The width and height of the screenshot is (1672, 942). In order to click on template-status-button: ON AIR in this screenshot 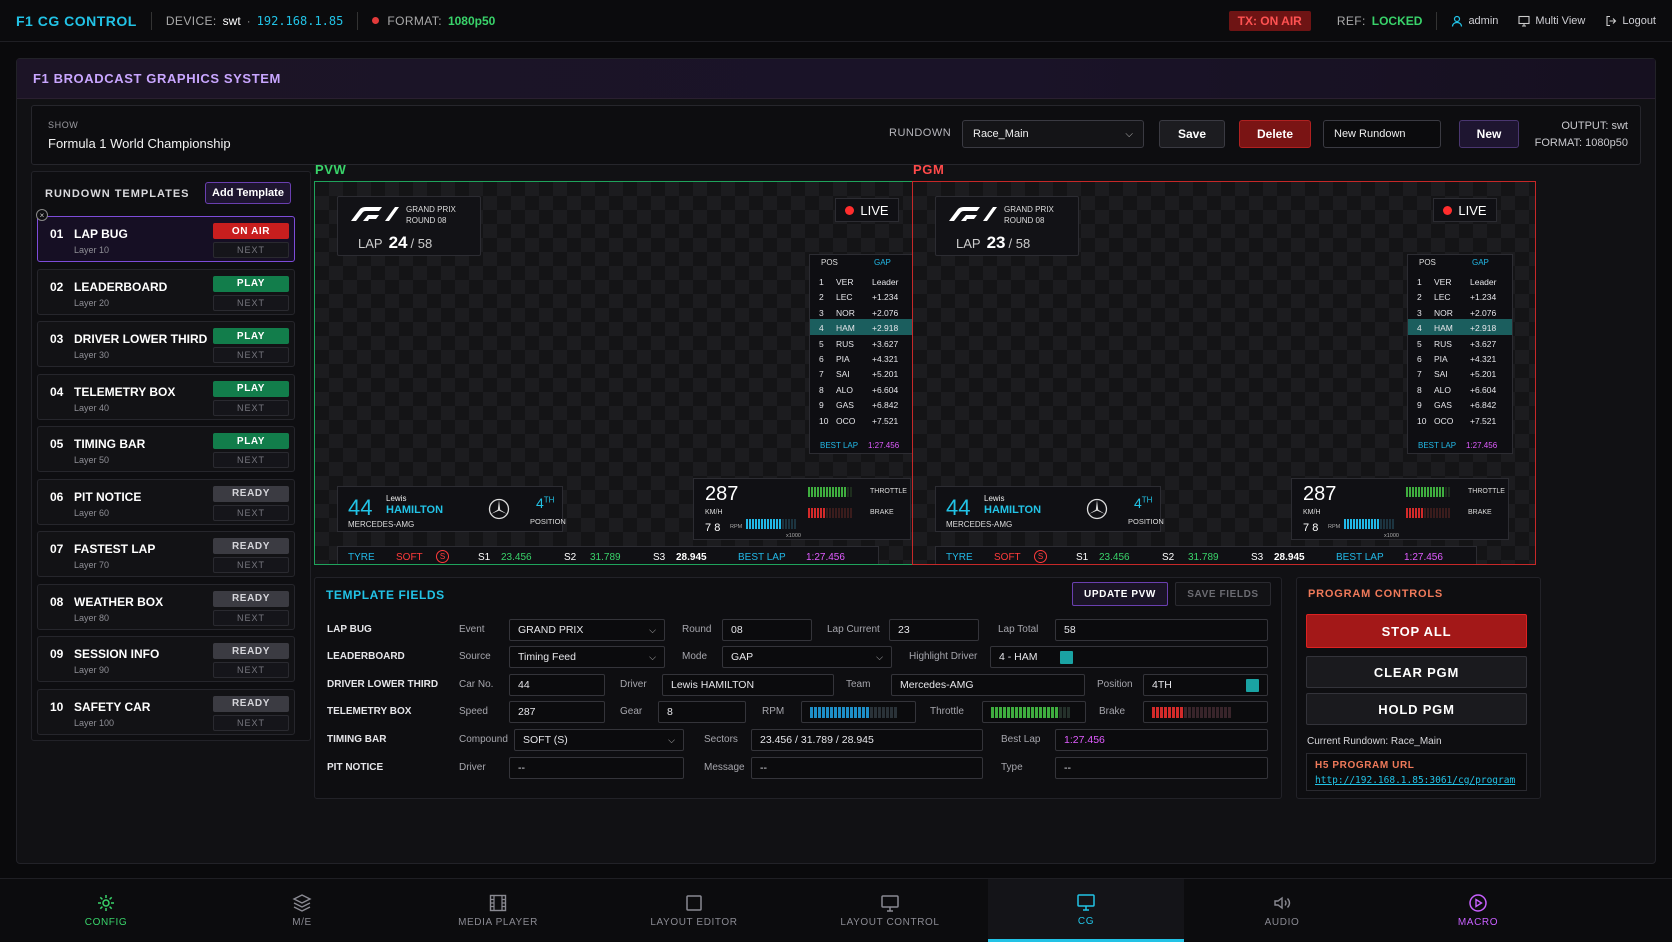, I will do `click(251, 231)`.